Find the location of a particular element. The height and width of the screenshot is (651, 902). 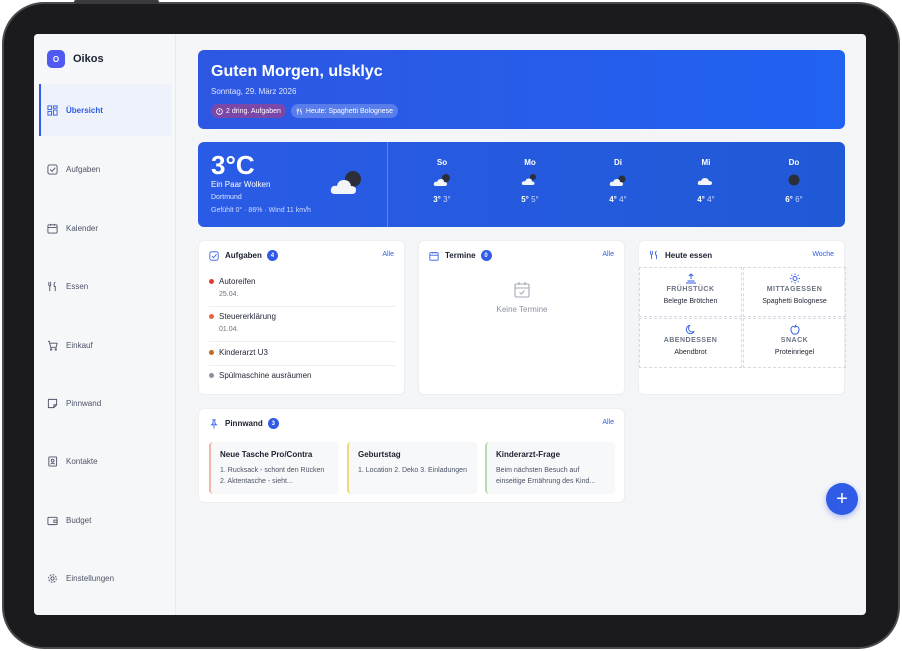

sidebar-item-essen: Essen is located at coordinates (105, 286).